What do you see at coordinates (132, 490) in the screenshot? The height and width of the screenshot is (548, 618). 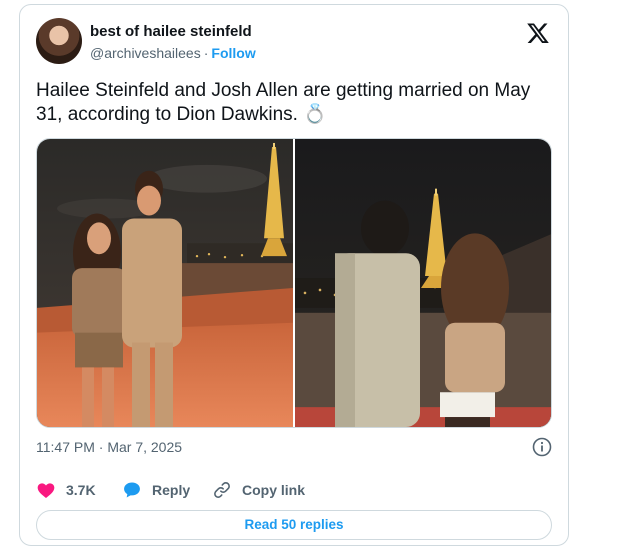 I see `reply-bubble-icon` at bounding box center [132, 490].